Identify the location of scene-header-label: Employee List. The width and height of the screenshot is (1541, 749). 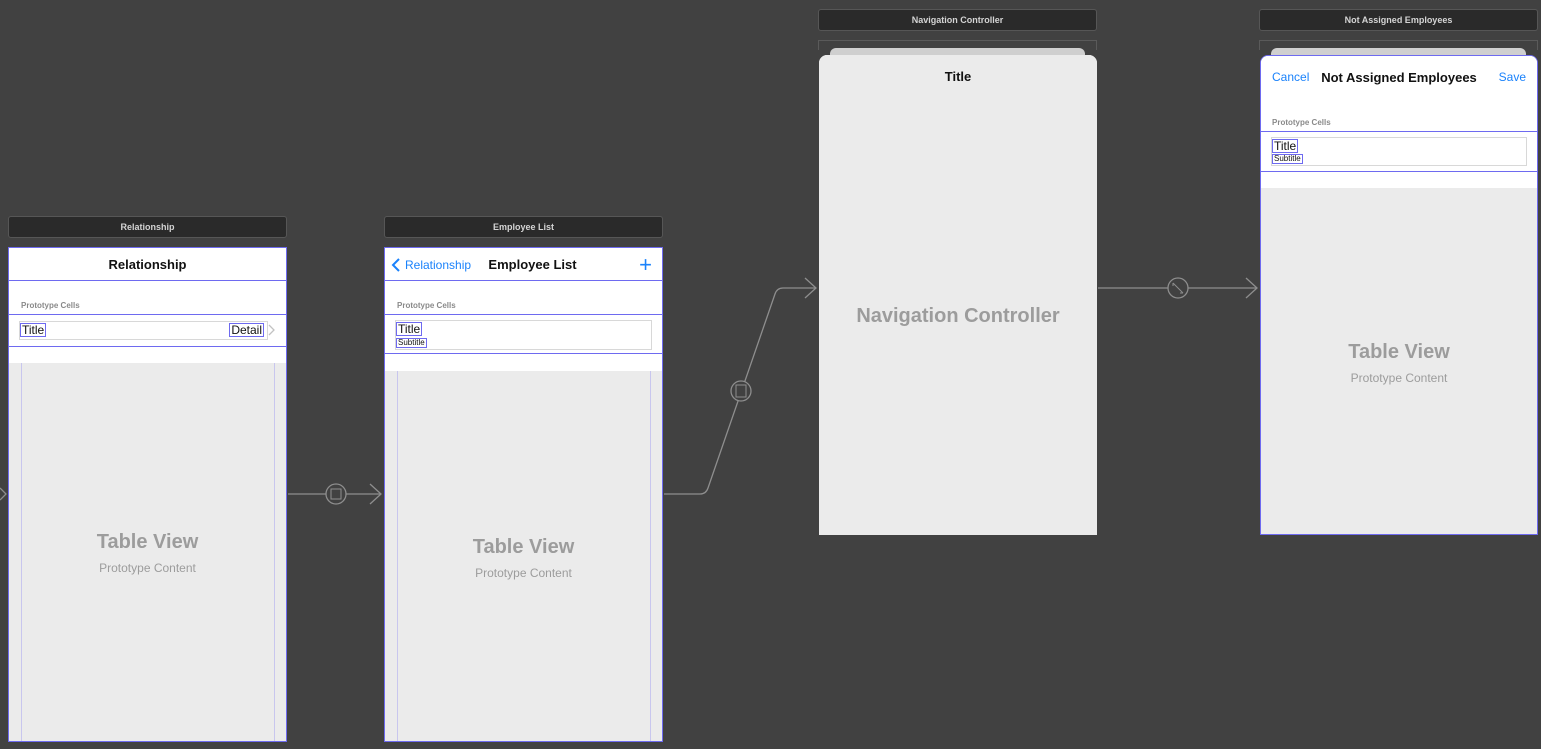
(523, 227).